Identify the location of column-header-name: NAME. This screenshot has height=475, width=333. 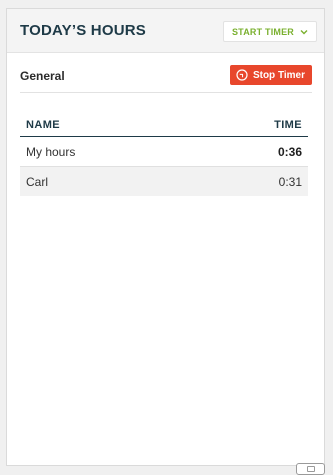
(107, 125).